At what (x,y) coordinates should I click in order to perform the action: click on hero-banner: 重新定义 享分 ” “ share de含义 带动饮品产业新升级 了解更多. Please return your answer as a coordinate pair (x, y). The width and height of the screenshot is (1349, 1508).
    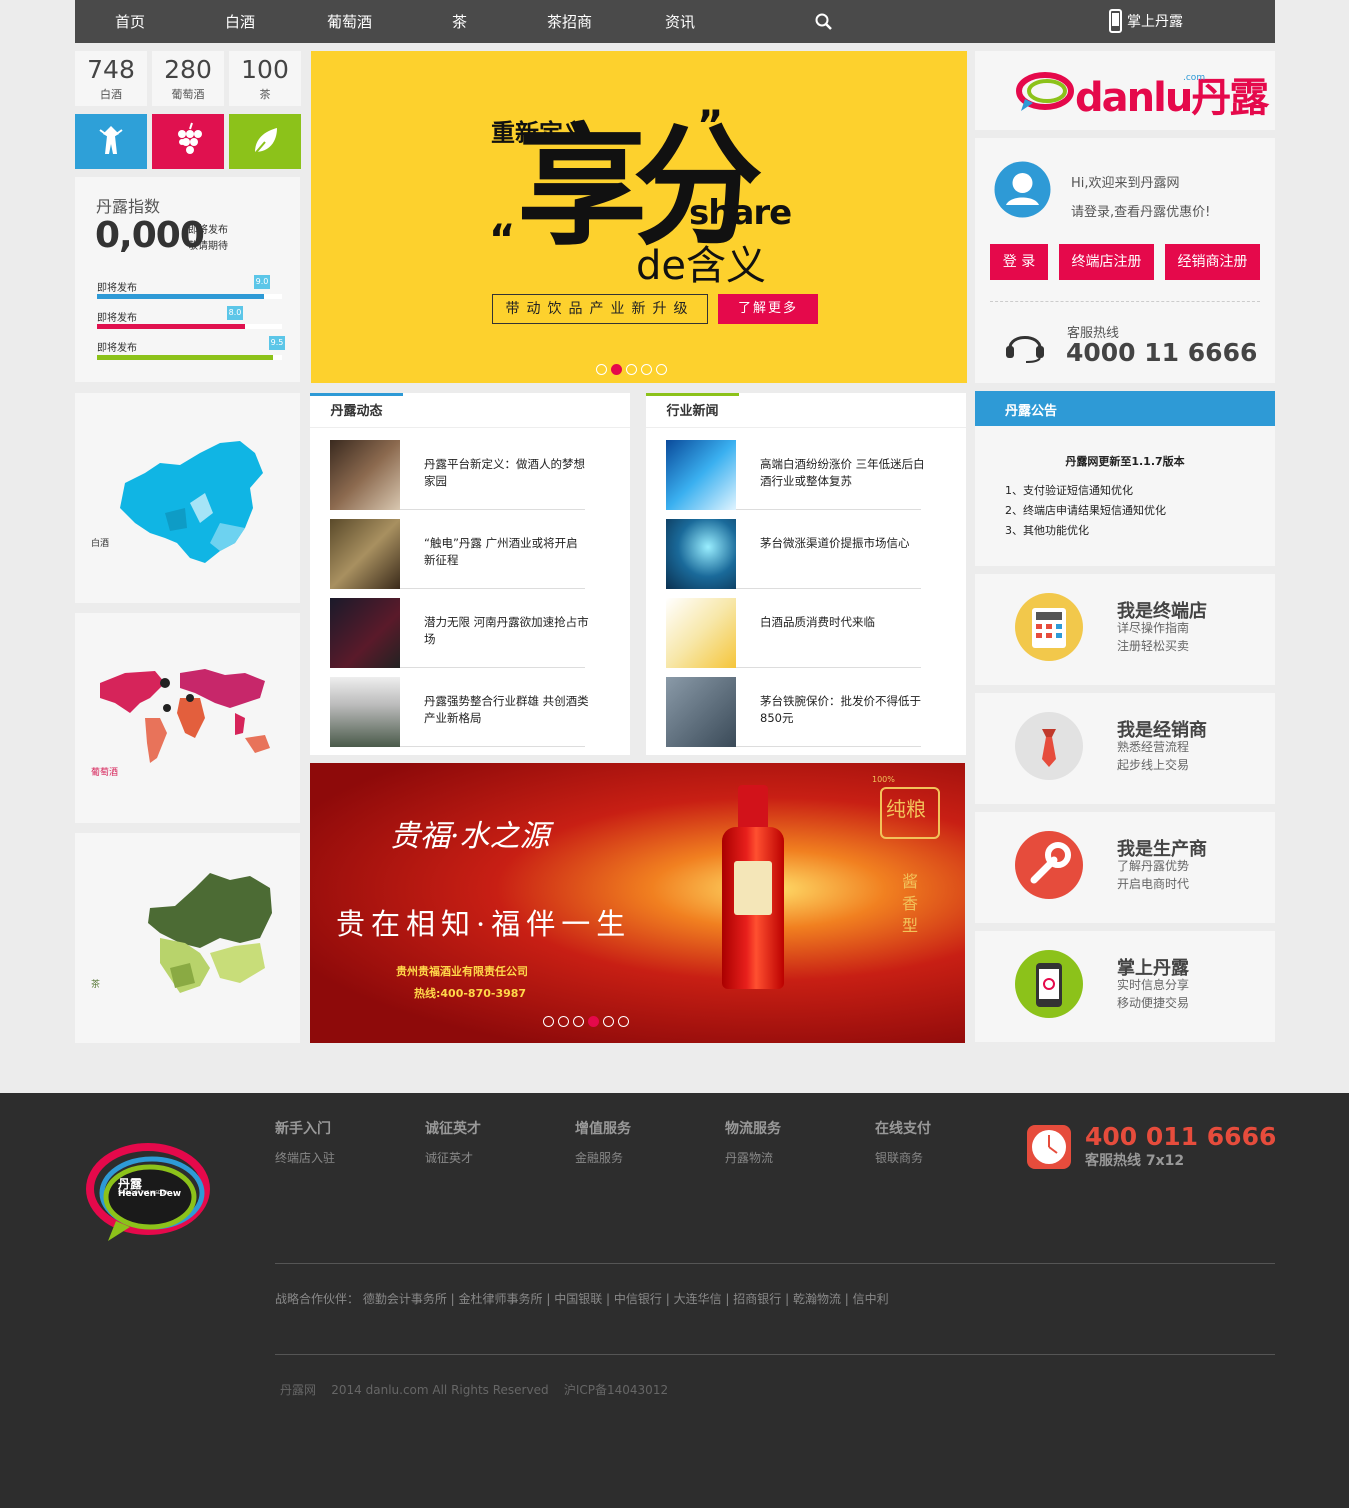
    Looking at the image, I should click on (639, 217).